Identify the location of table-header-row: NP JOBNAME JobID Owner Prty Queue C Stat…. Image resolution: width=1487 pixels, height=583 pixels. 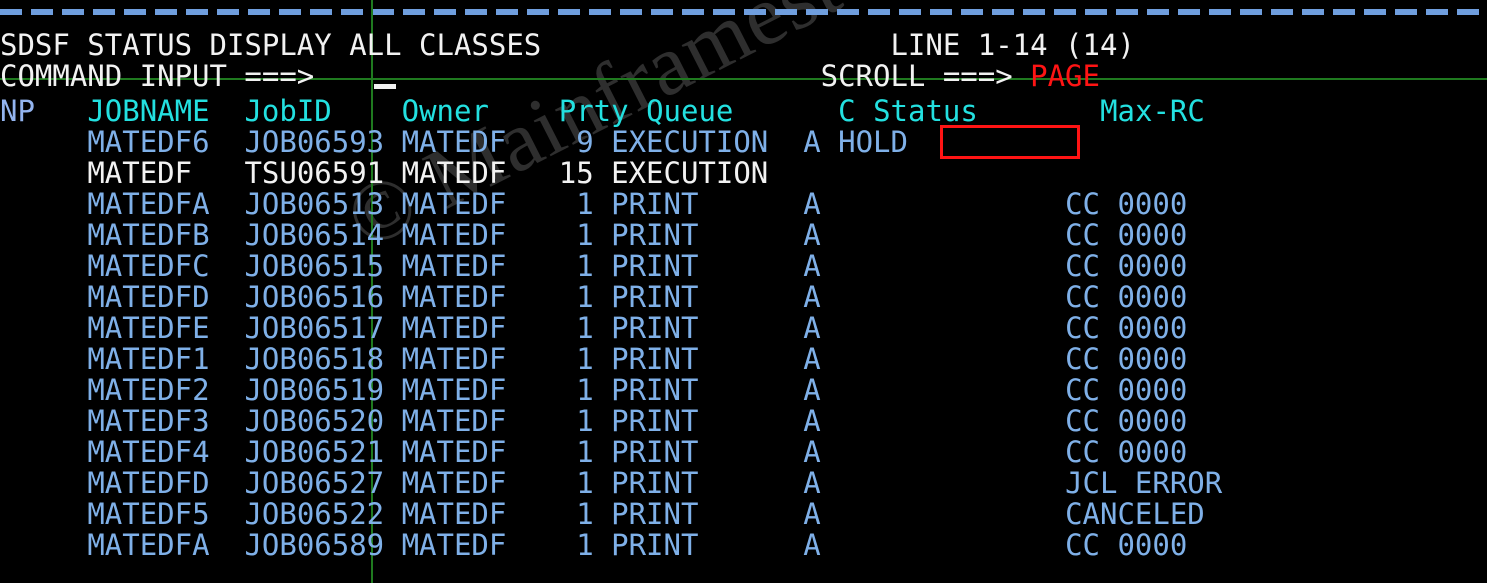
(602, 111).